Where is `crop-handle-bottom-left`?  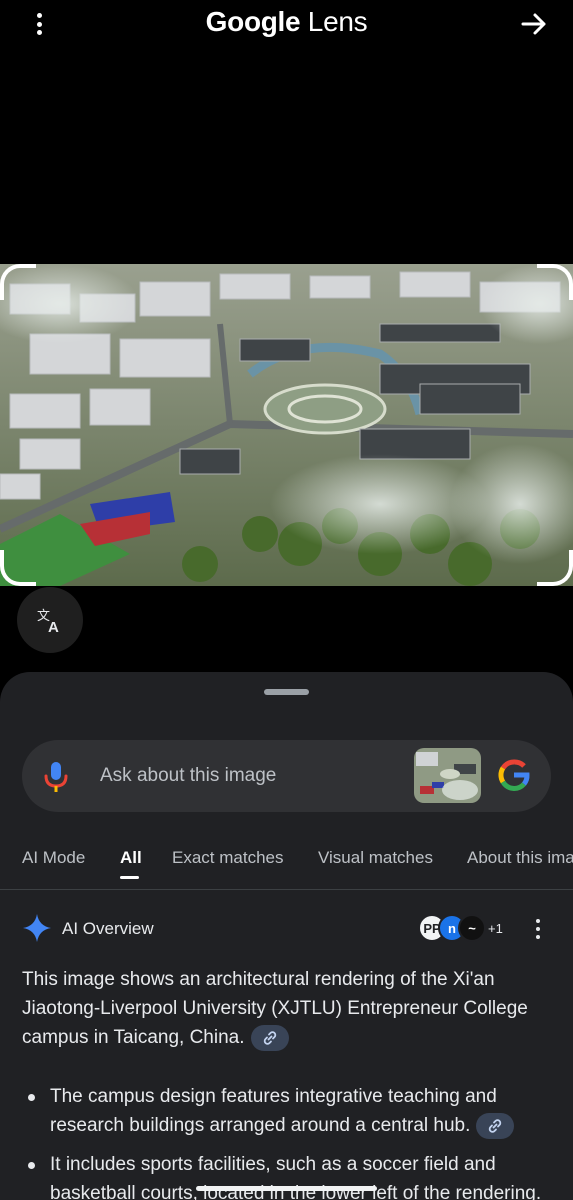
crop-handle-bottom-left is located at coordinates (18, 568).